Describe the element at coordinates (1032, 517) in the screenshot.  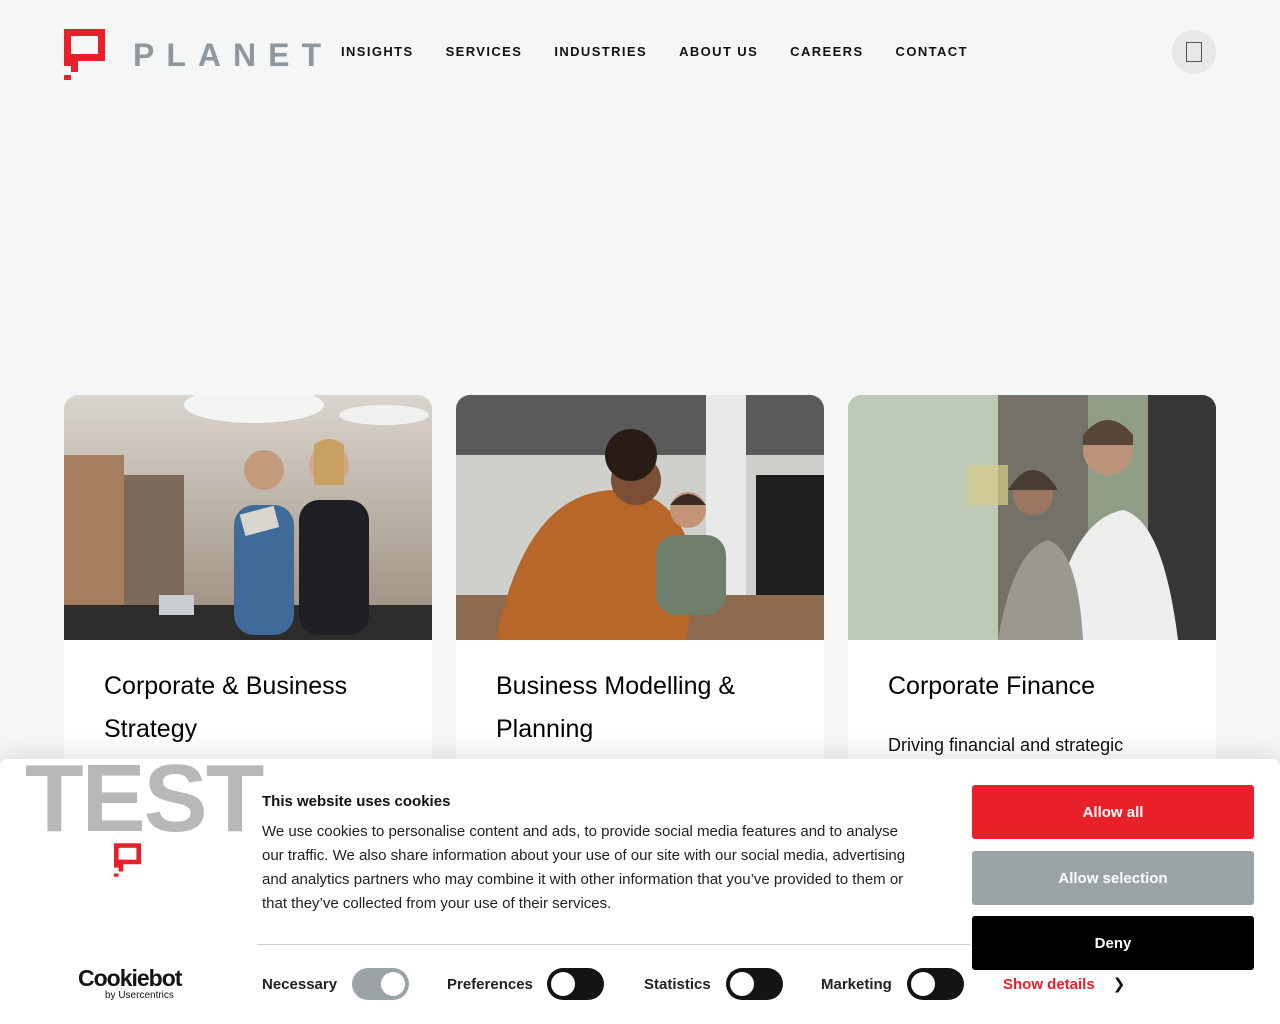
I see `glass-wall-planning-photo` at that location.